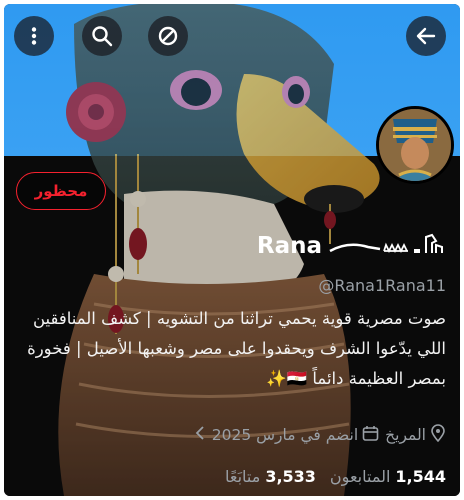  I want to click on join-date-text: انضم في مارس 2025, so click(285, 435).